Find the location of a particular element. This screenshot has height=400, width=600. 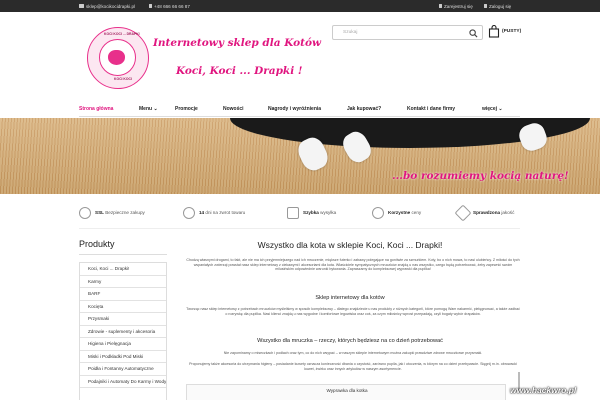

sidebar-item-kocieta: Kocięta is located at coordinates (123, 307).